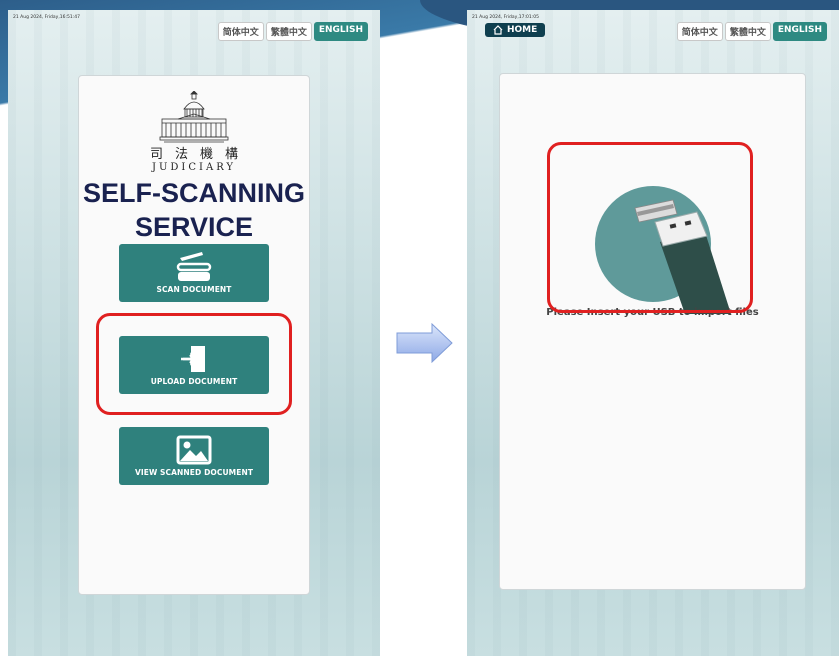  What do you see at coordinates (46, 17) in the screenshot?
I see `timestamp: 21 Aug 2024, Friday,16:51:47` at bounding box center [46, 17].